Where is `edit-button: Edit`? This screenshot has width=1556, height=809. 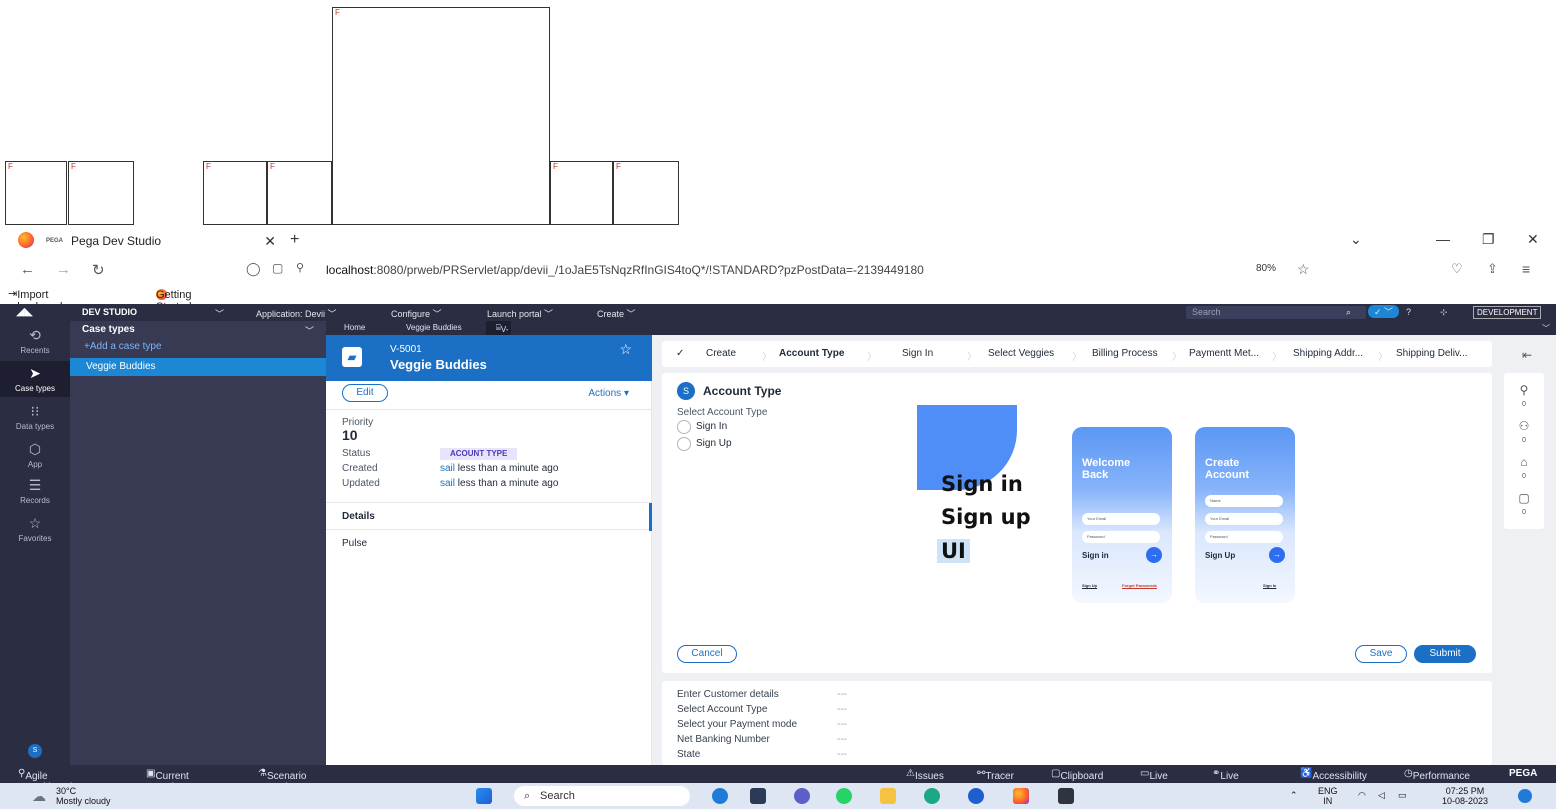
edit-button: Edit is located at coordinates (365, 393).